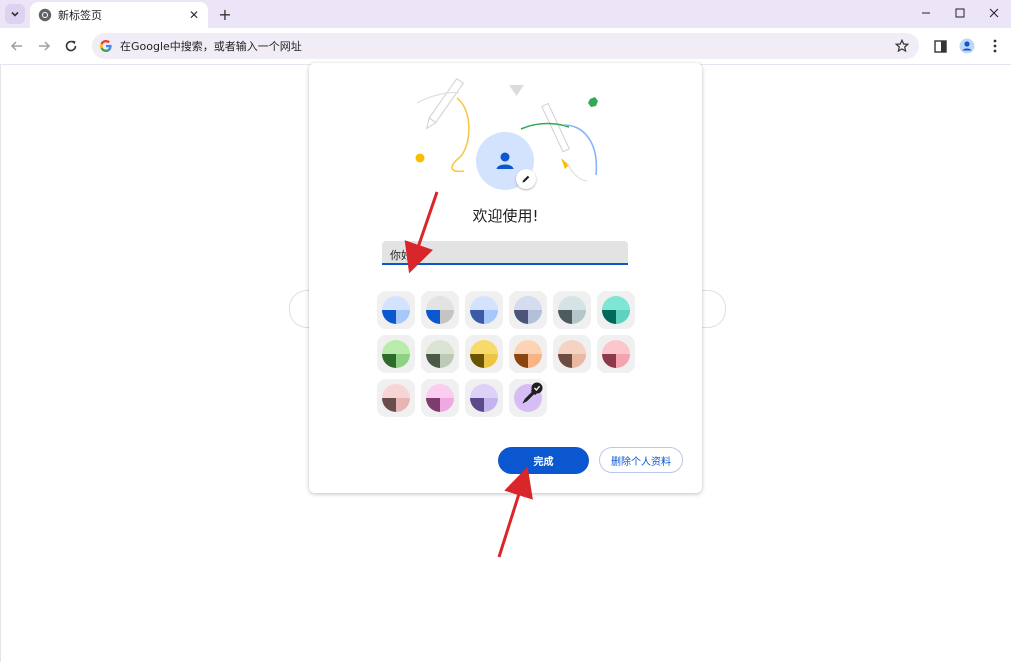  I want to click on person-icon, so click(505, 160).